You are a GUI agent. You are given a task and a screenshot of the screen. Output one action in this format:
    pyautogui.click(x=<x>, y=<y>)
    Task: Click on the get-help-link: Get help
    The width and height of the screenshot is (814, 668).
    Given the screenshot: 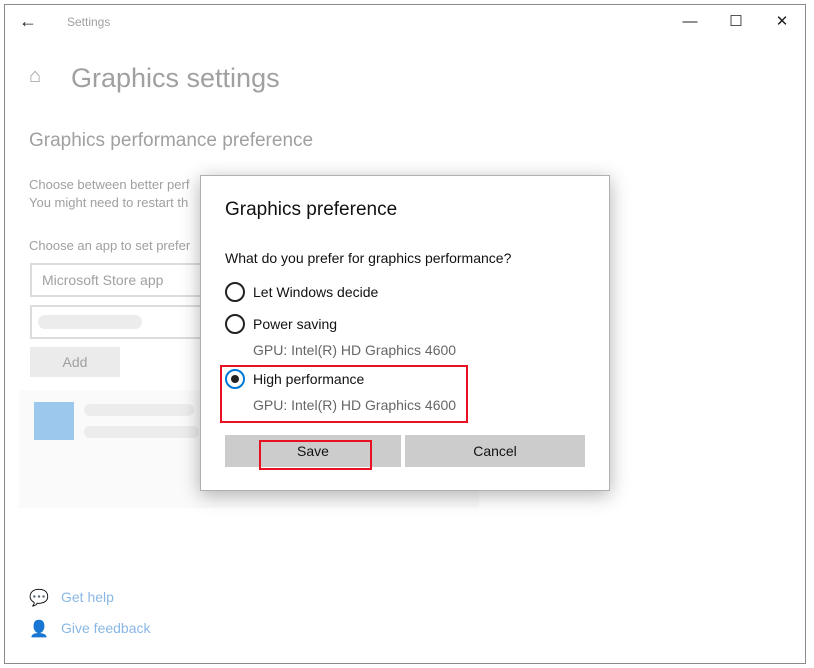 What is the action you would take?
    pyautogui.click(x=87, y=597)
    